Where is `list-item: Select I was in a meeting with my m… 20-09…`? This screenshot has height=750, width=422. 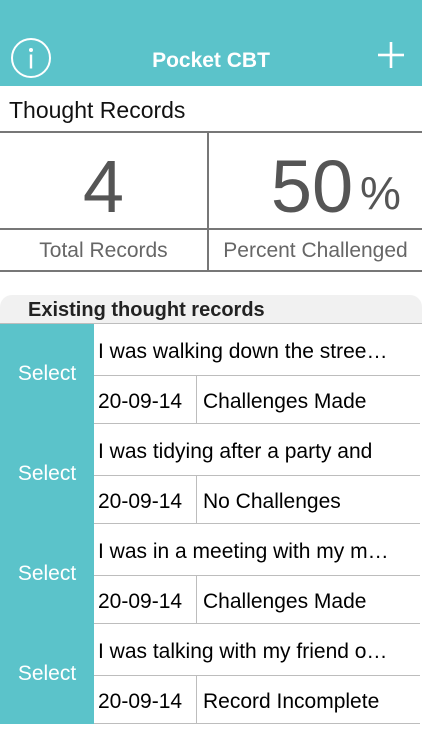
list-item: Select I was in a meeting with my m… 20-09… is located at coordinates (211, 574).